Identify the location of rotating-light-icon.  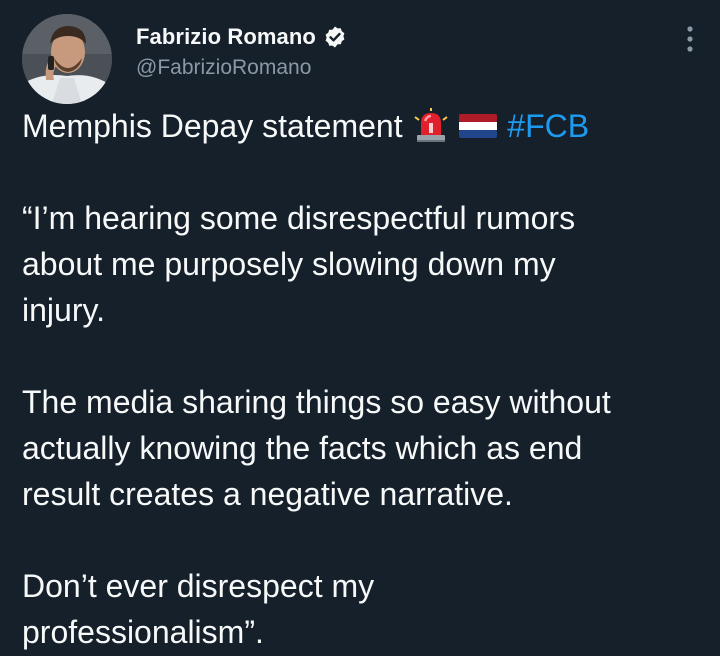
(430, 124).